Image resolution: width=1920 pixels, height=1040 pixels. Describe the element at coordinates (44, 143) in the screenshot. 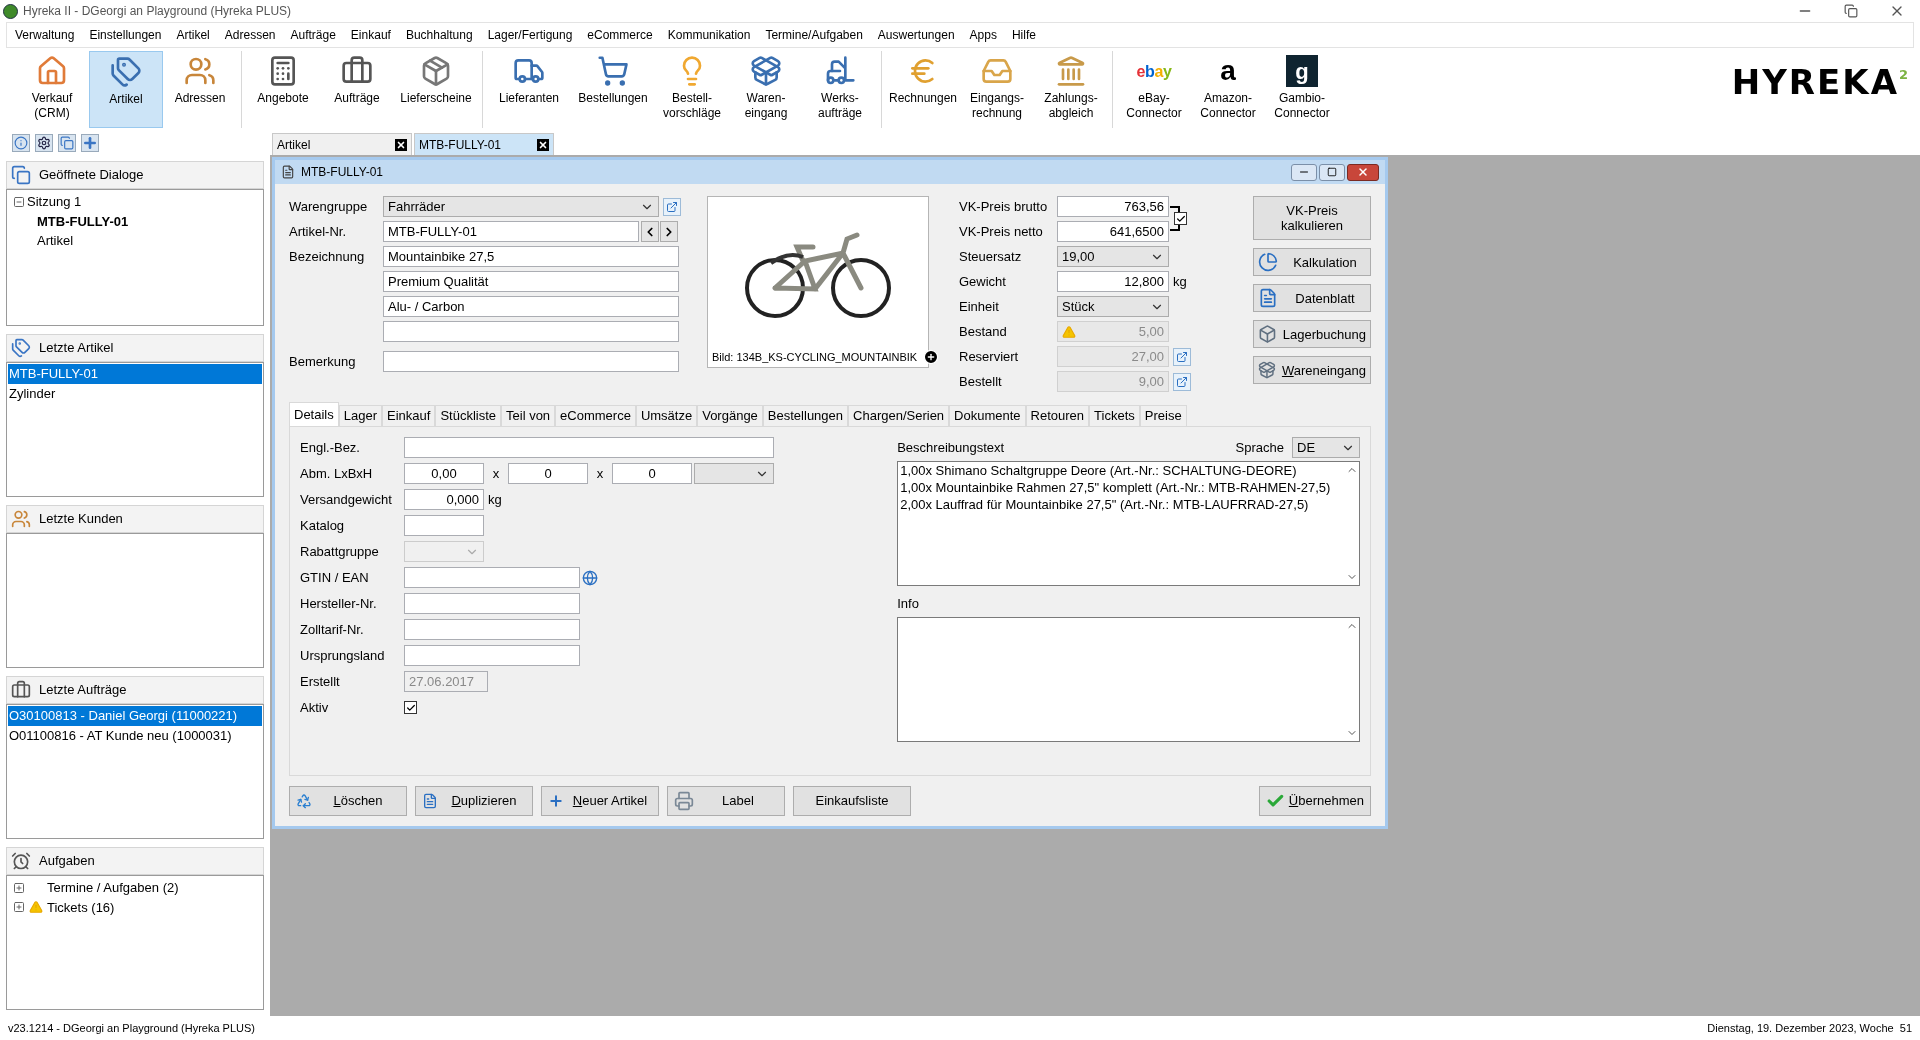

I see `settings-icon` at that location.